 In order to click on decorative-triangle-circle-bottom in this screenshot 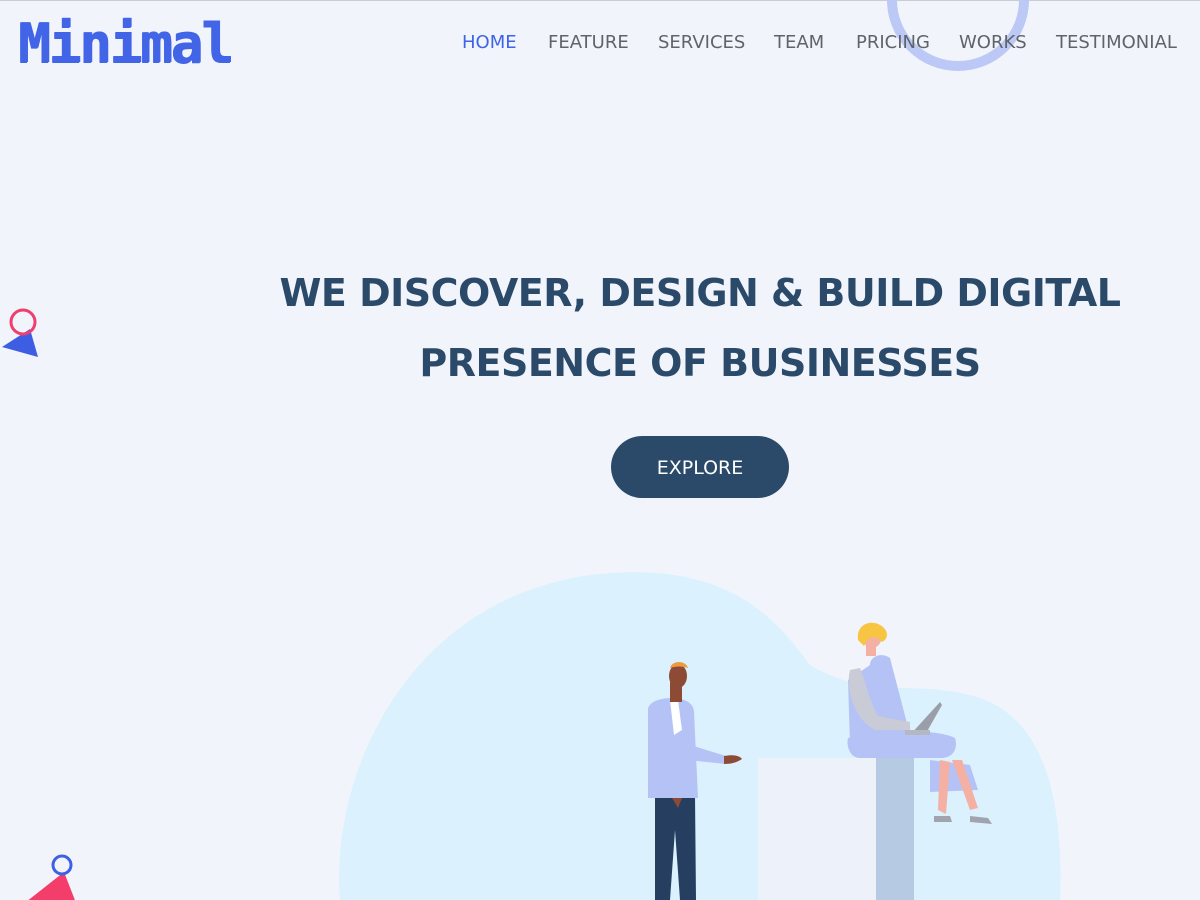, I will do `click(51, 877)`.